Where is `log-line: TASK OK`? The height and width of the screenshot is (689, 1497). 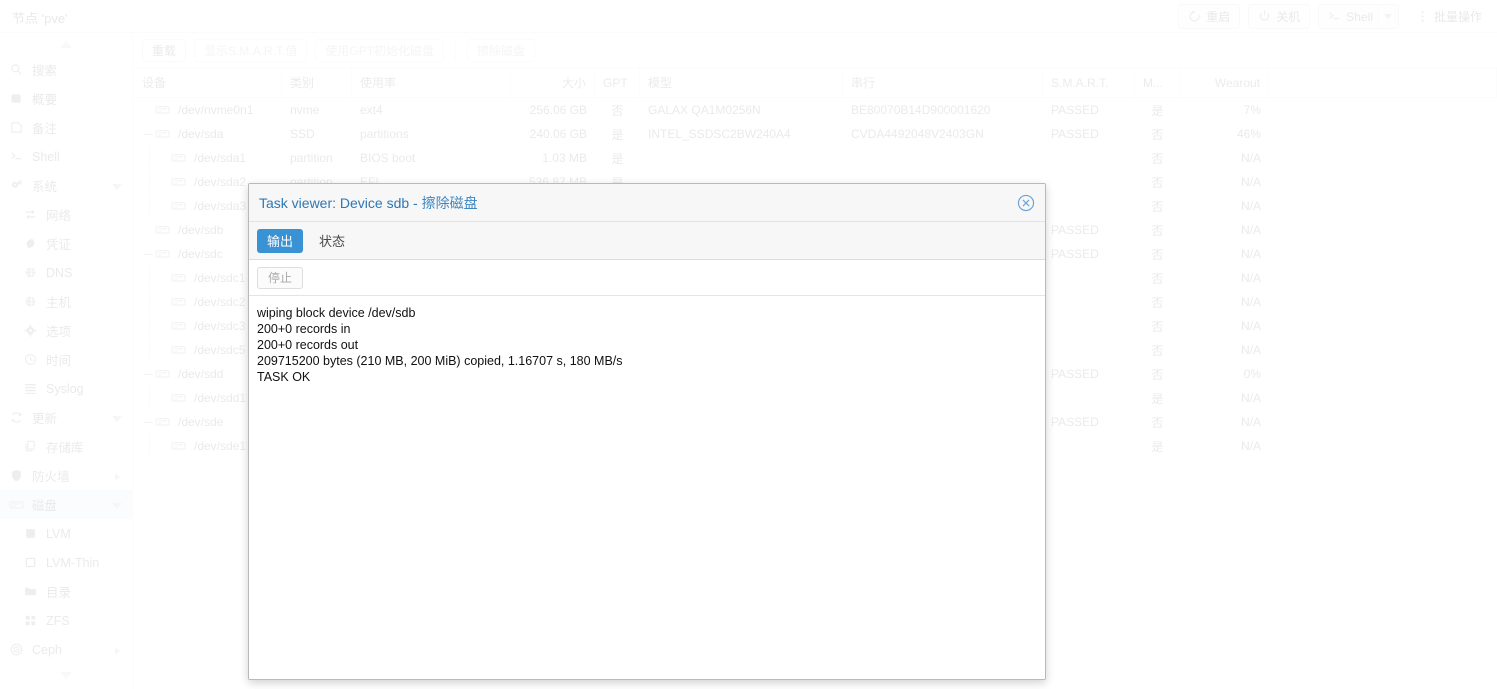
log-line: TASK OK is located at coordinates (284, 377).